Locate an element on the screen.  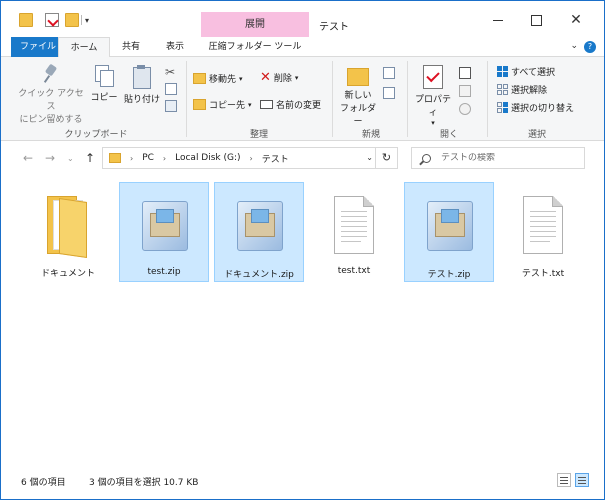
move-to-label: 移動先 is located at coordinates (223, 80).